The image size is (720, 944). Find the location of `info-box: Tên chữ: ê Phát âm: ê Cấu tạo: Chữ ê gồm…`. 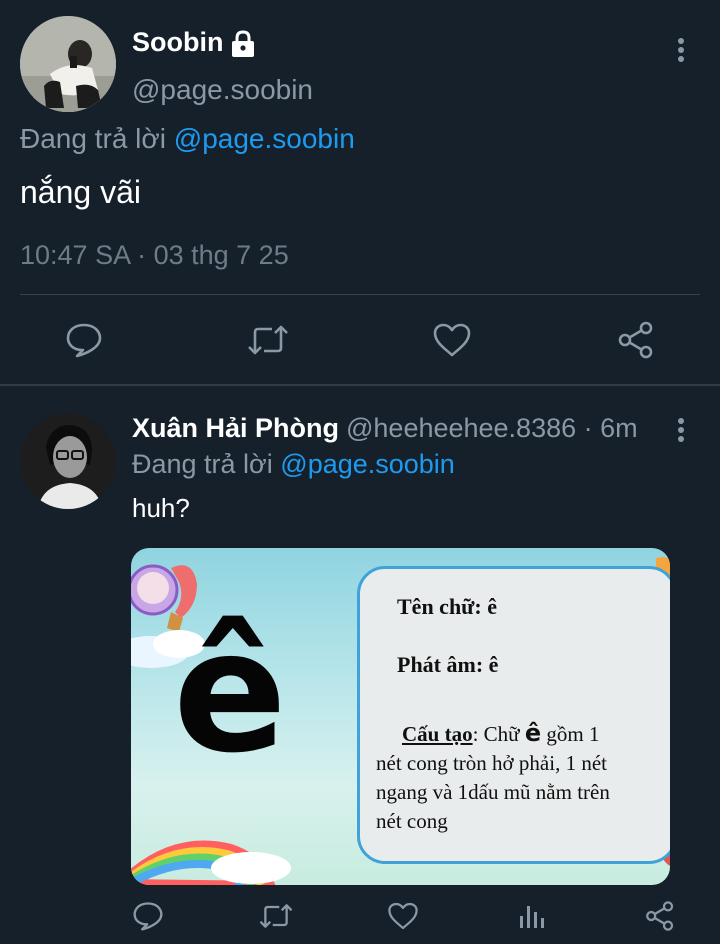

info-box: Tên chữ: ê Phát âm: ê Cấu tạo: Chữ ê gồm… is located at coordinates (513, 715).